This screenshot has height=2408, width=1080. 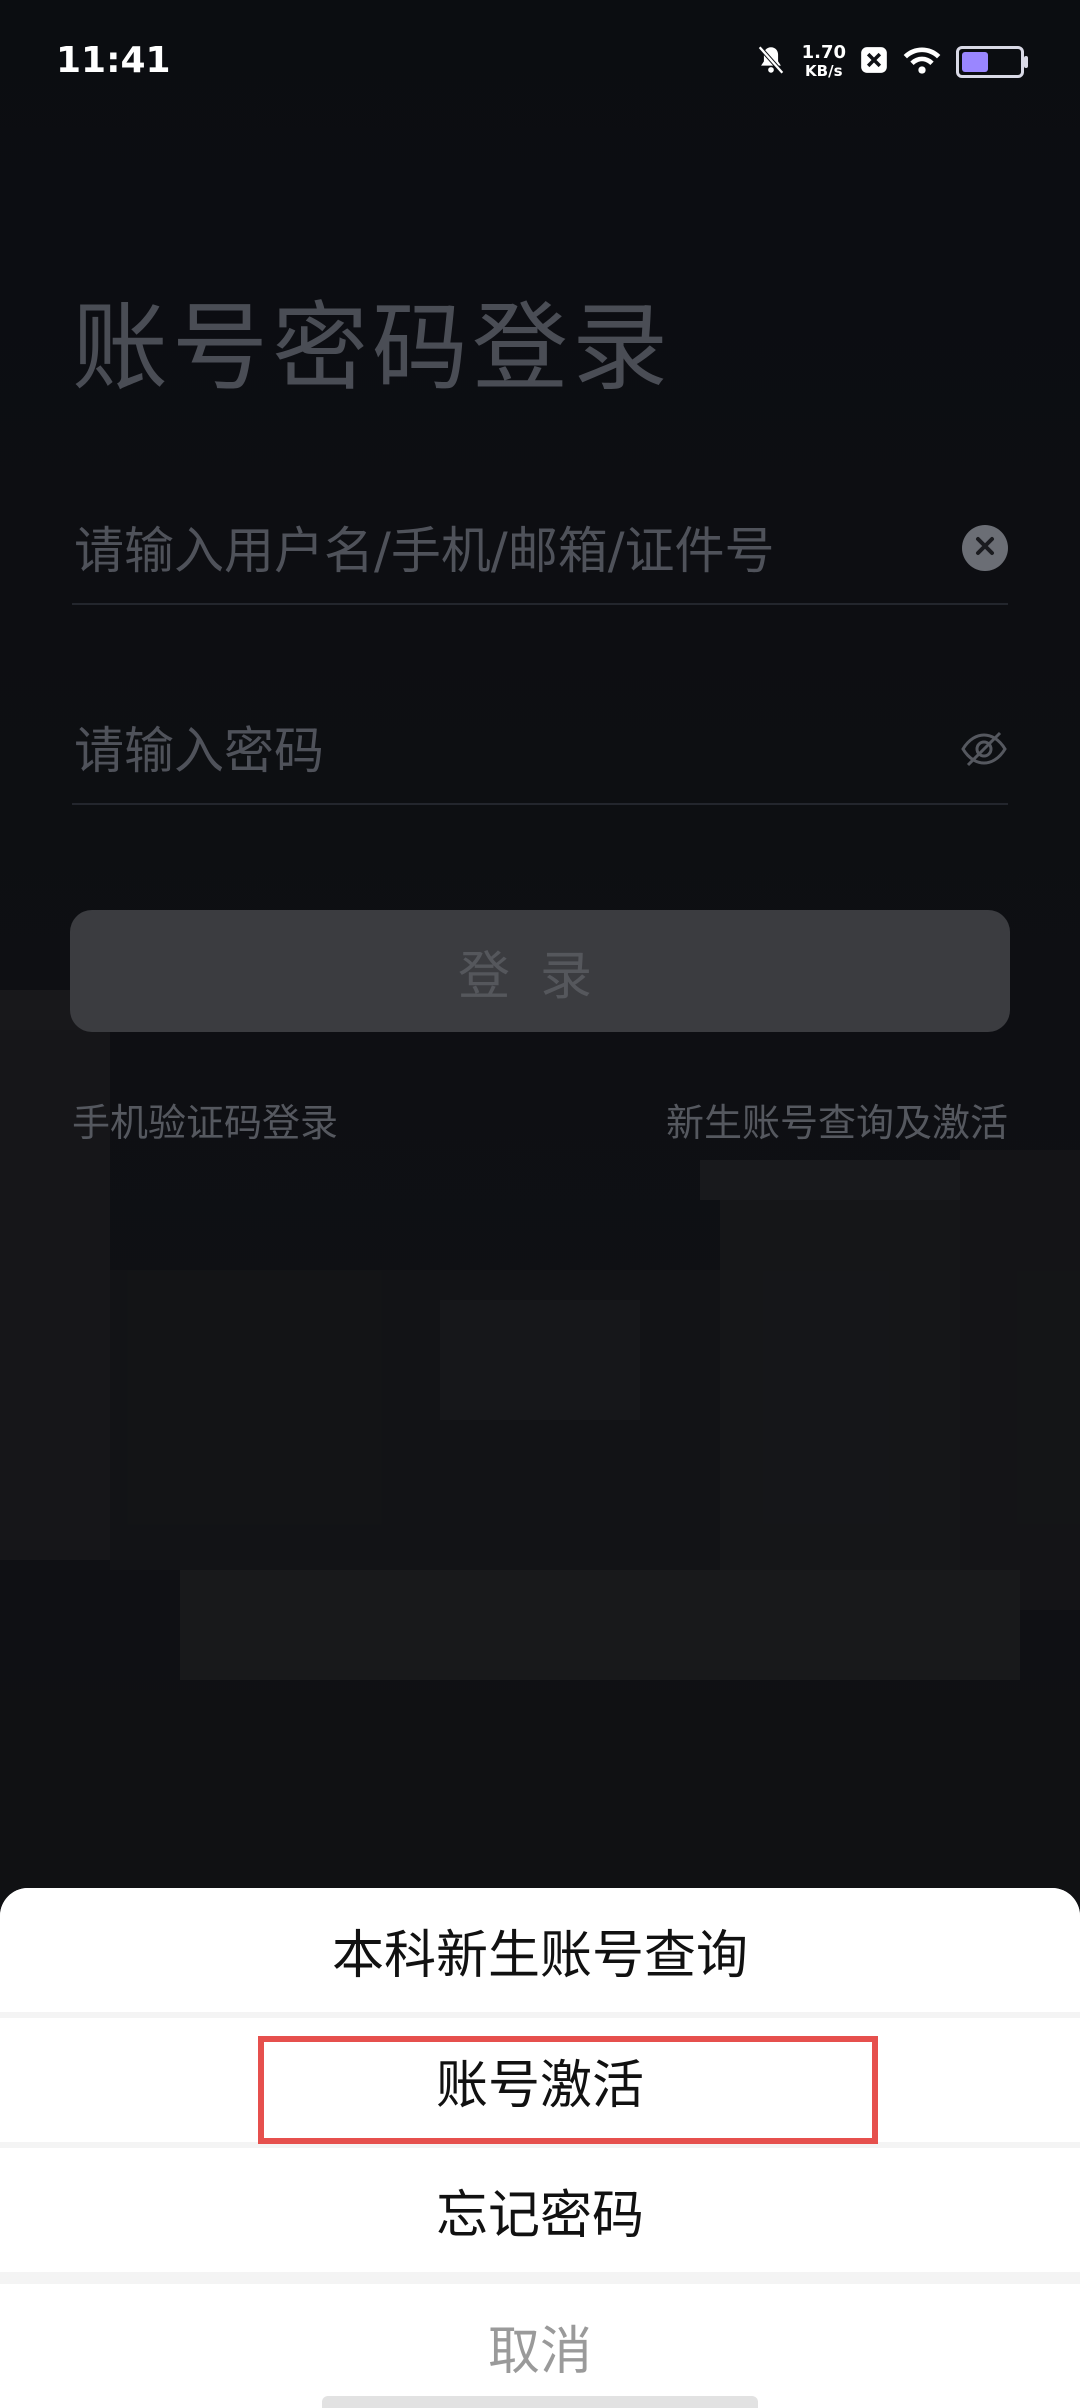 I want to click on bell-muted-icon, so click(x=771, y=62).